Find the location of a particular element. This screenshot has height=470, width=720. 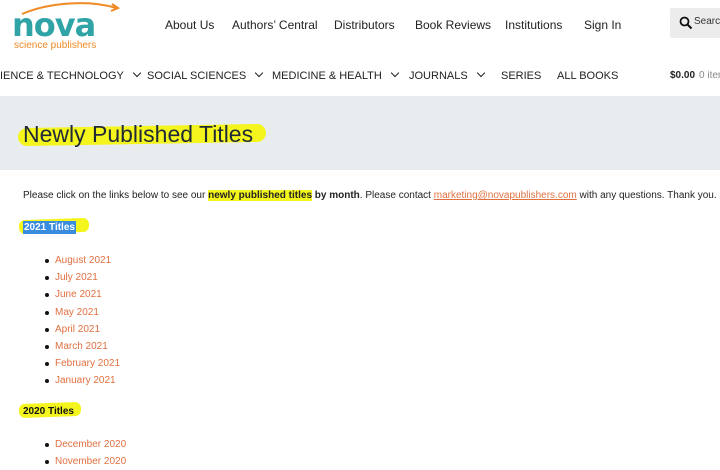

logo-word: nova is located at coordinates (54, 25).